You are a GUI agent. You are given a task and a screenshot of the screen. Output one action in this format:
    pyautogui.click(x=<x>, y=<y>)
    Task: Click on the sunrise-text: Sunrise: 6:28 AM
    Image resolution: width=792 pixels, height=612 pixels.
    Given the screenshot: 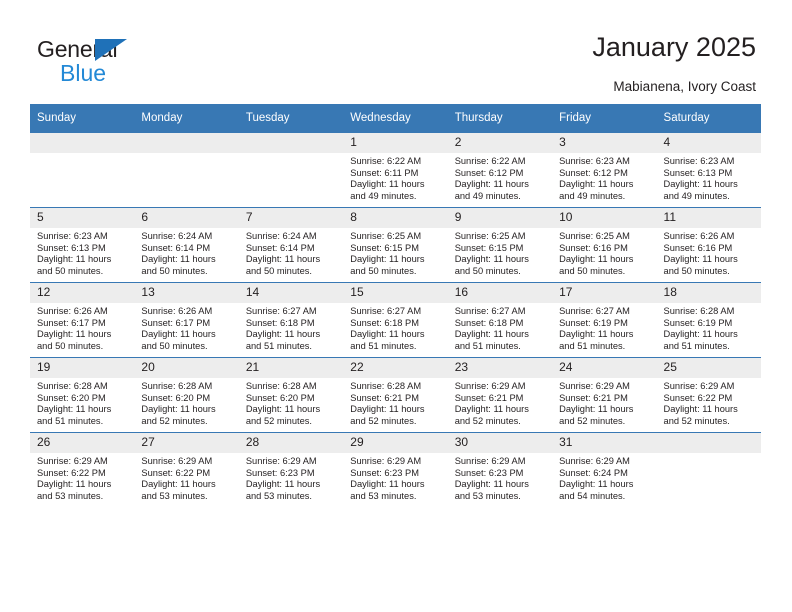 What is the action you would take?
    pyautogui.click(x=72, y=386)
    